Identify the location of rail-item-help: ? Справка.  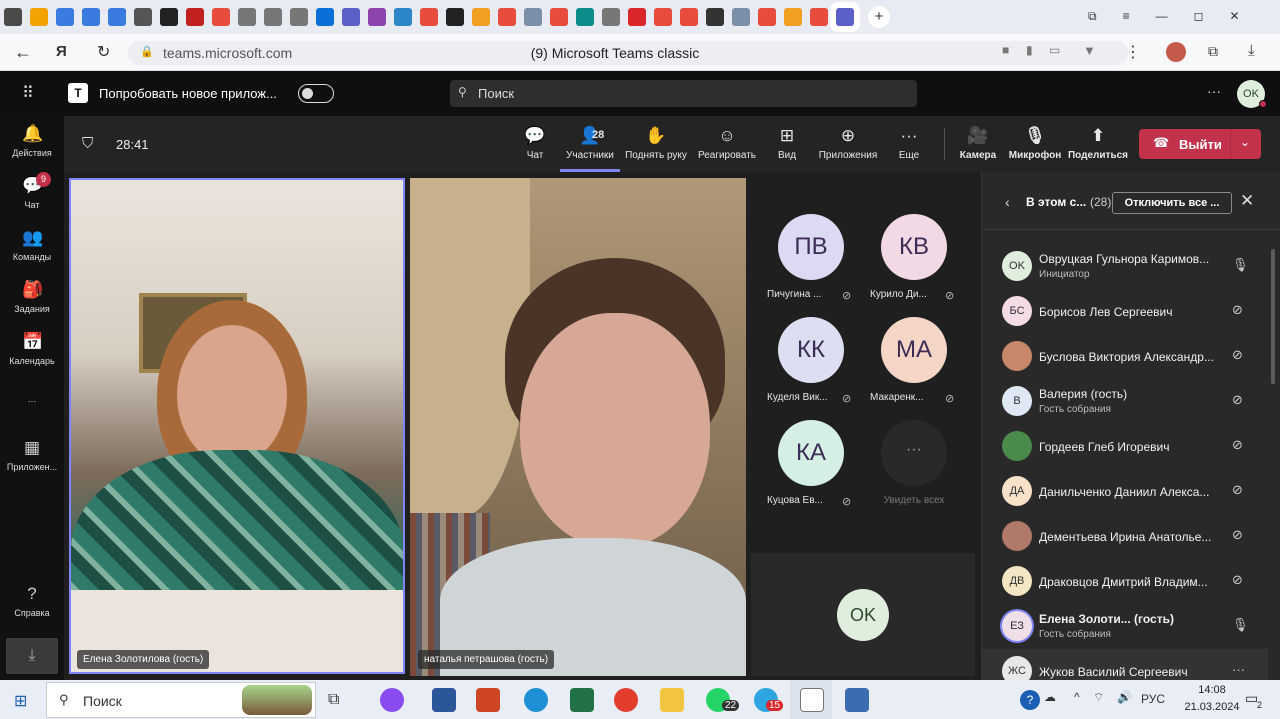
(32, 601).